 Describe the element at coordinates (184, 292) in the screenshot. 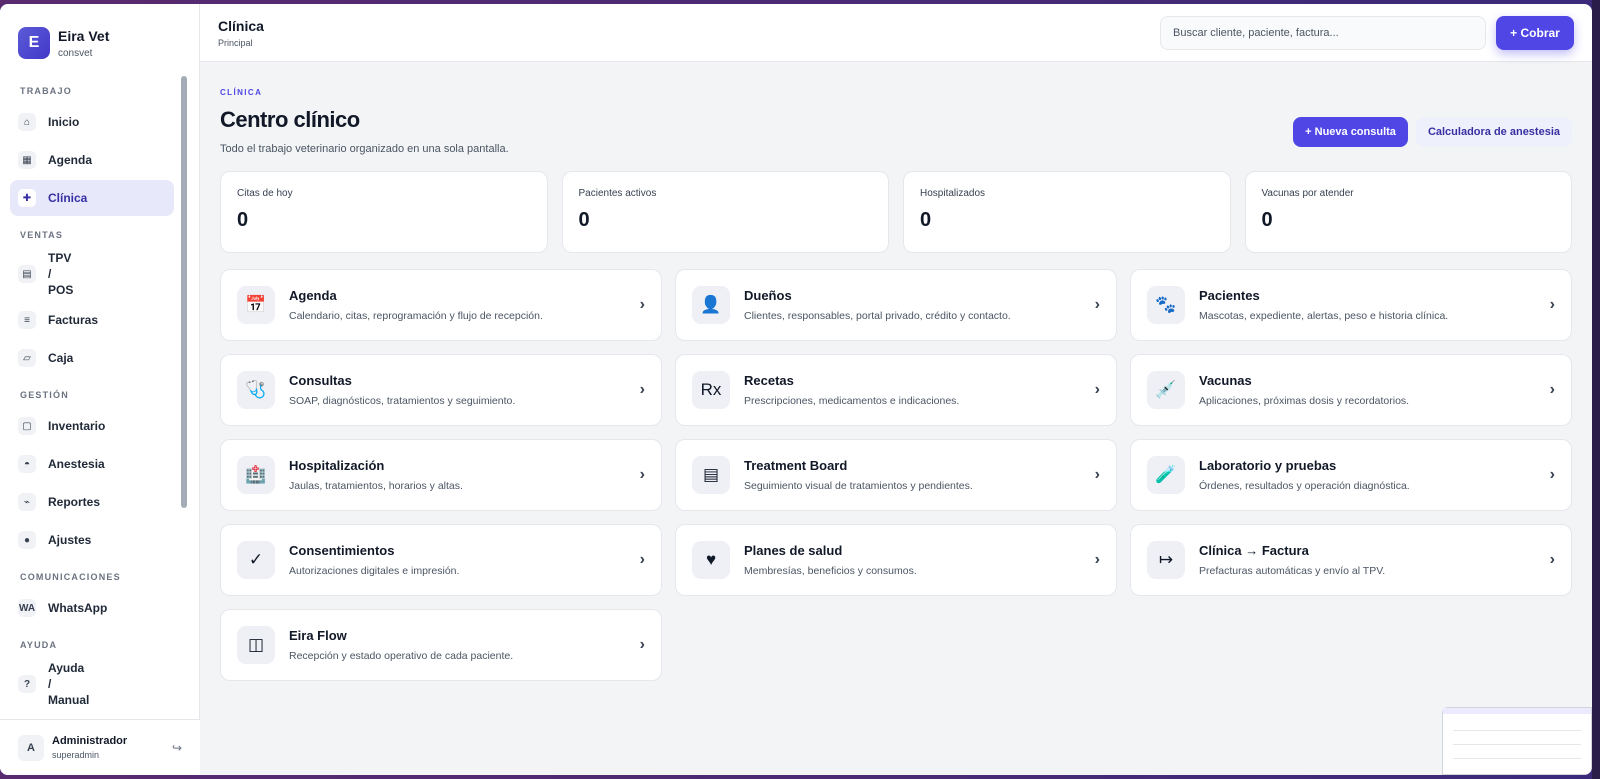

I see `sidebar-scrollbar` at that location.